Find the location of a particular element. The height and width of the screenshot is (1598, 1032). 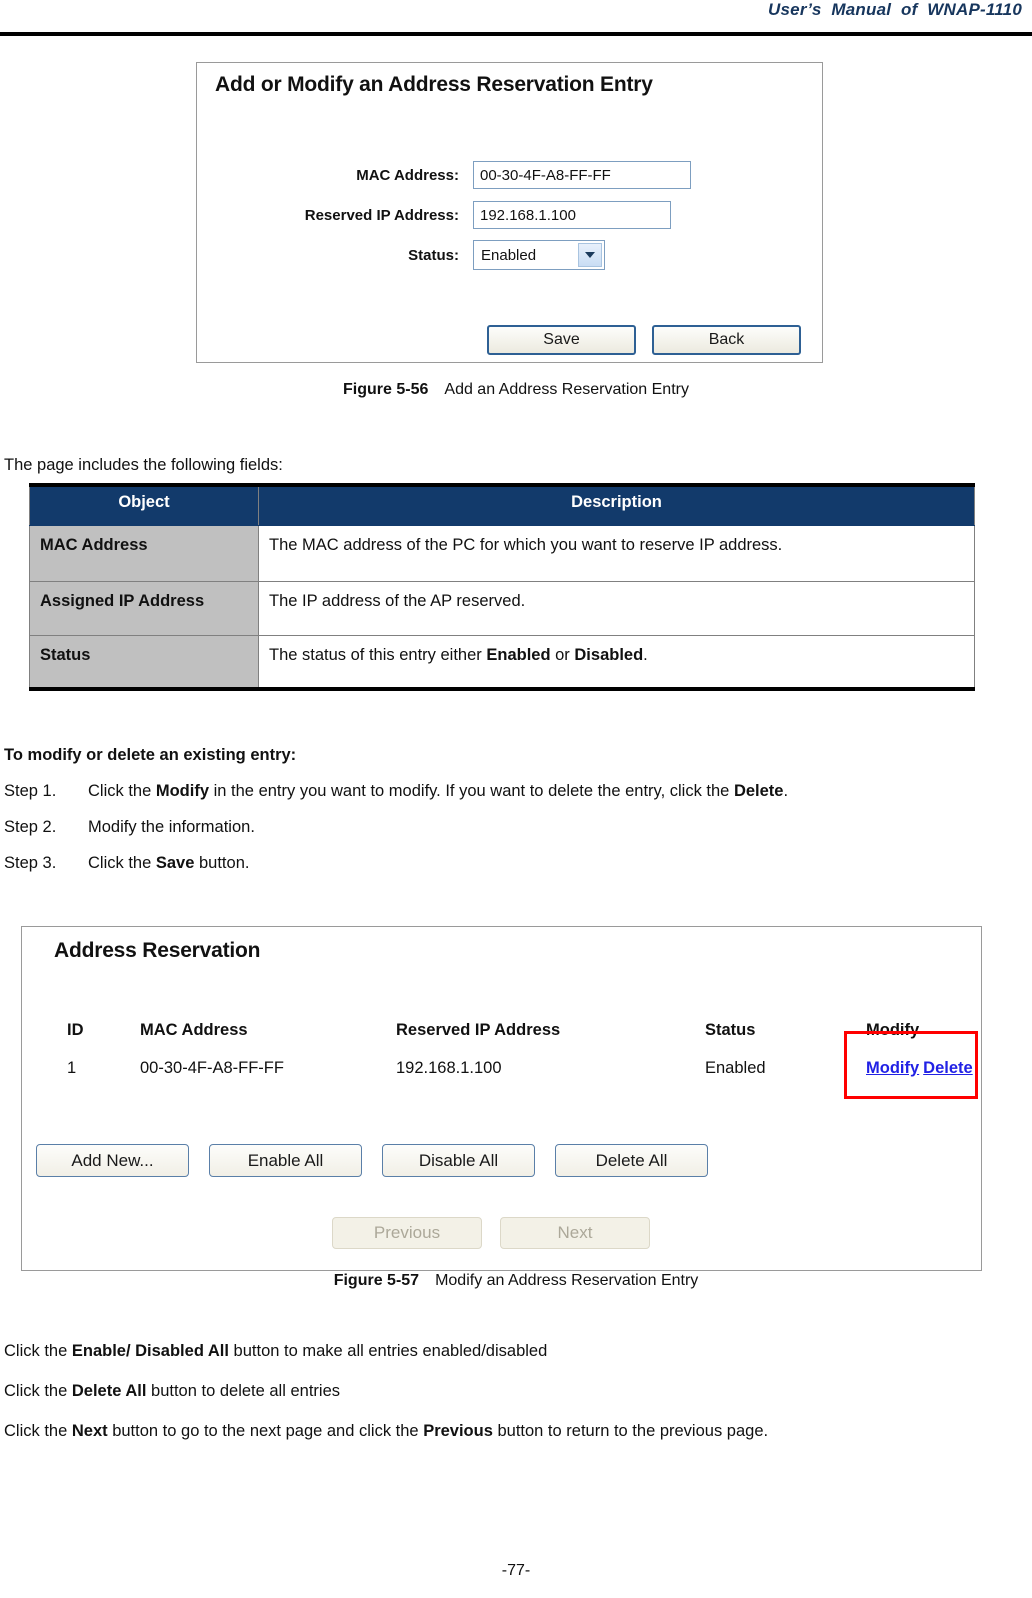

back-button: Back is located at coordinates (726, 340).